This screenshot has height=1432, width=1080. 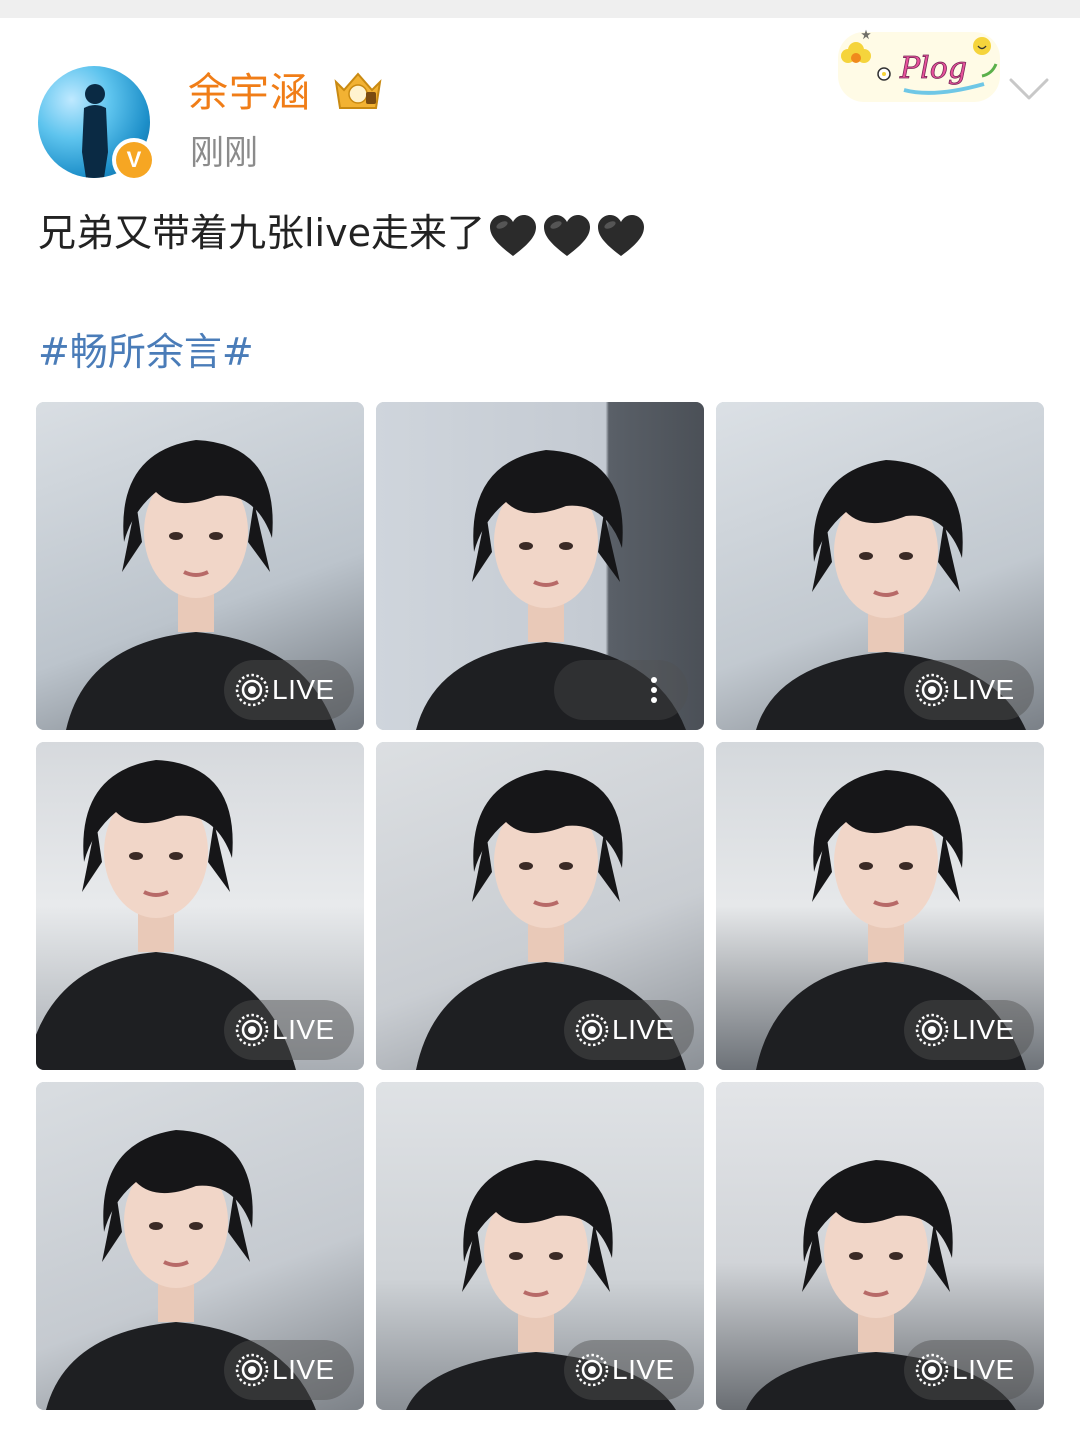 What do you see at coordinates (933, 68) in the screenshot?
I see `svg-text: Plog` at bounding box center [933, 68].